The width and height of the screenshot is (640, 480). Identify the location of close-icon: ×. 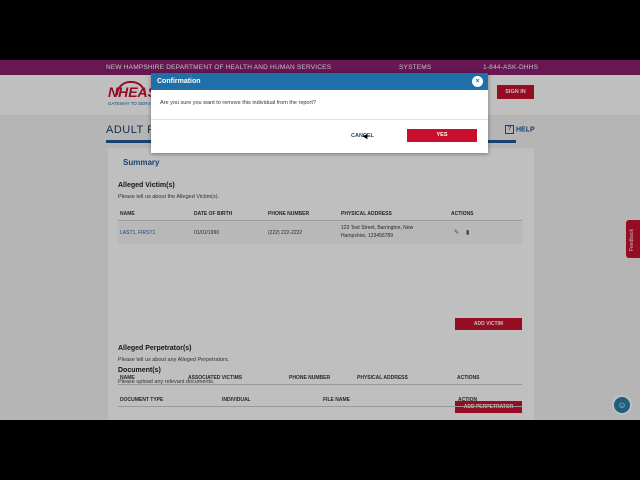
(477, 81).